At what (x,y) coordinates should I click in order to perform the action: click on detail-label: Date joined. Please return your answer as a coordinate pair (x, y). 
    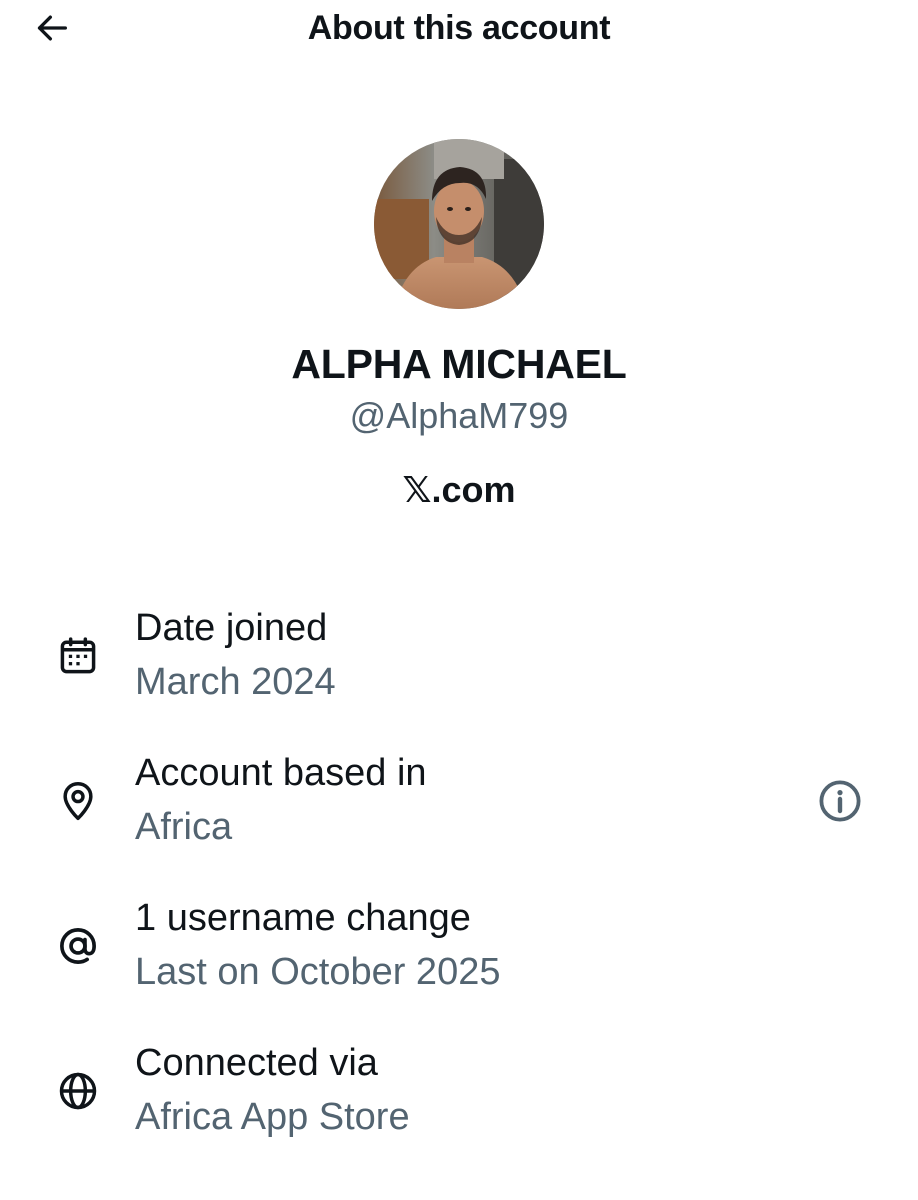
    Looking at the image, I should click on (231, 628).